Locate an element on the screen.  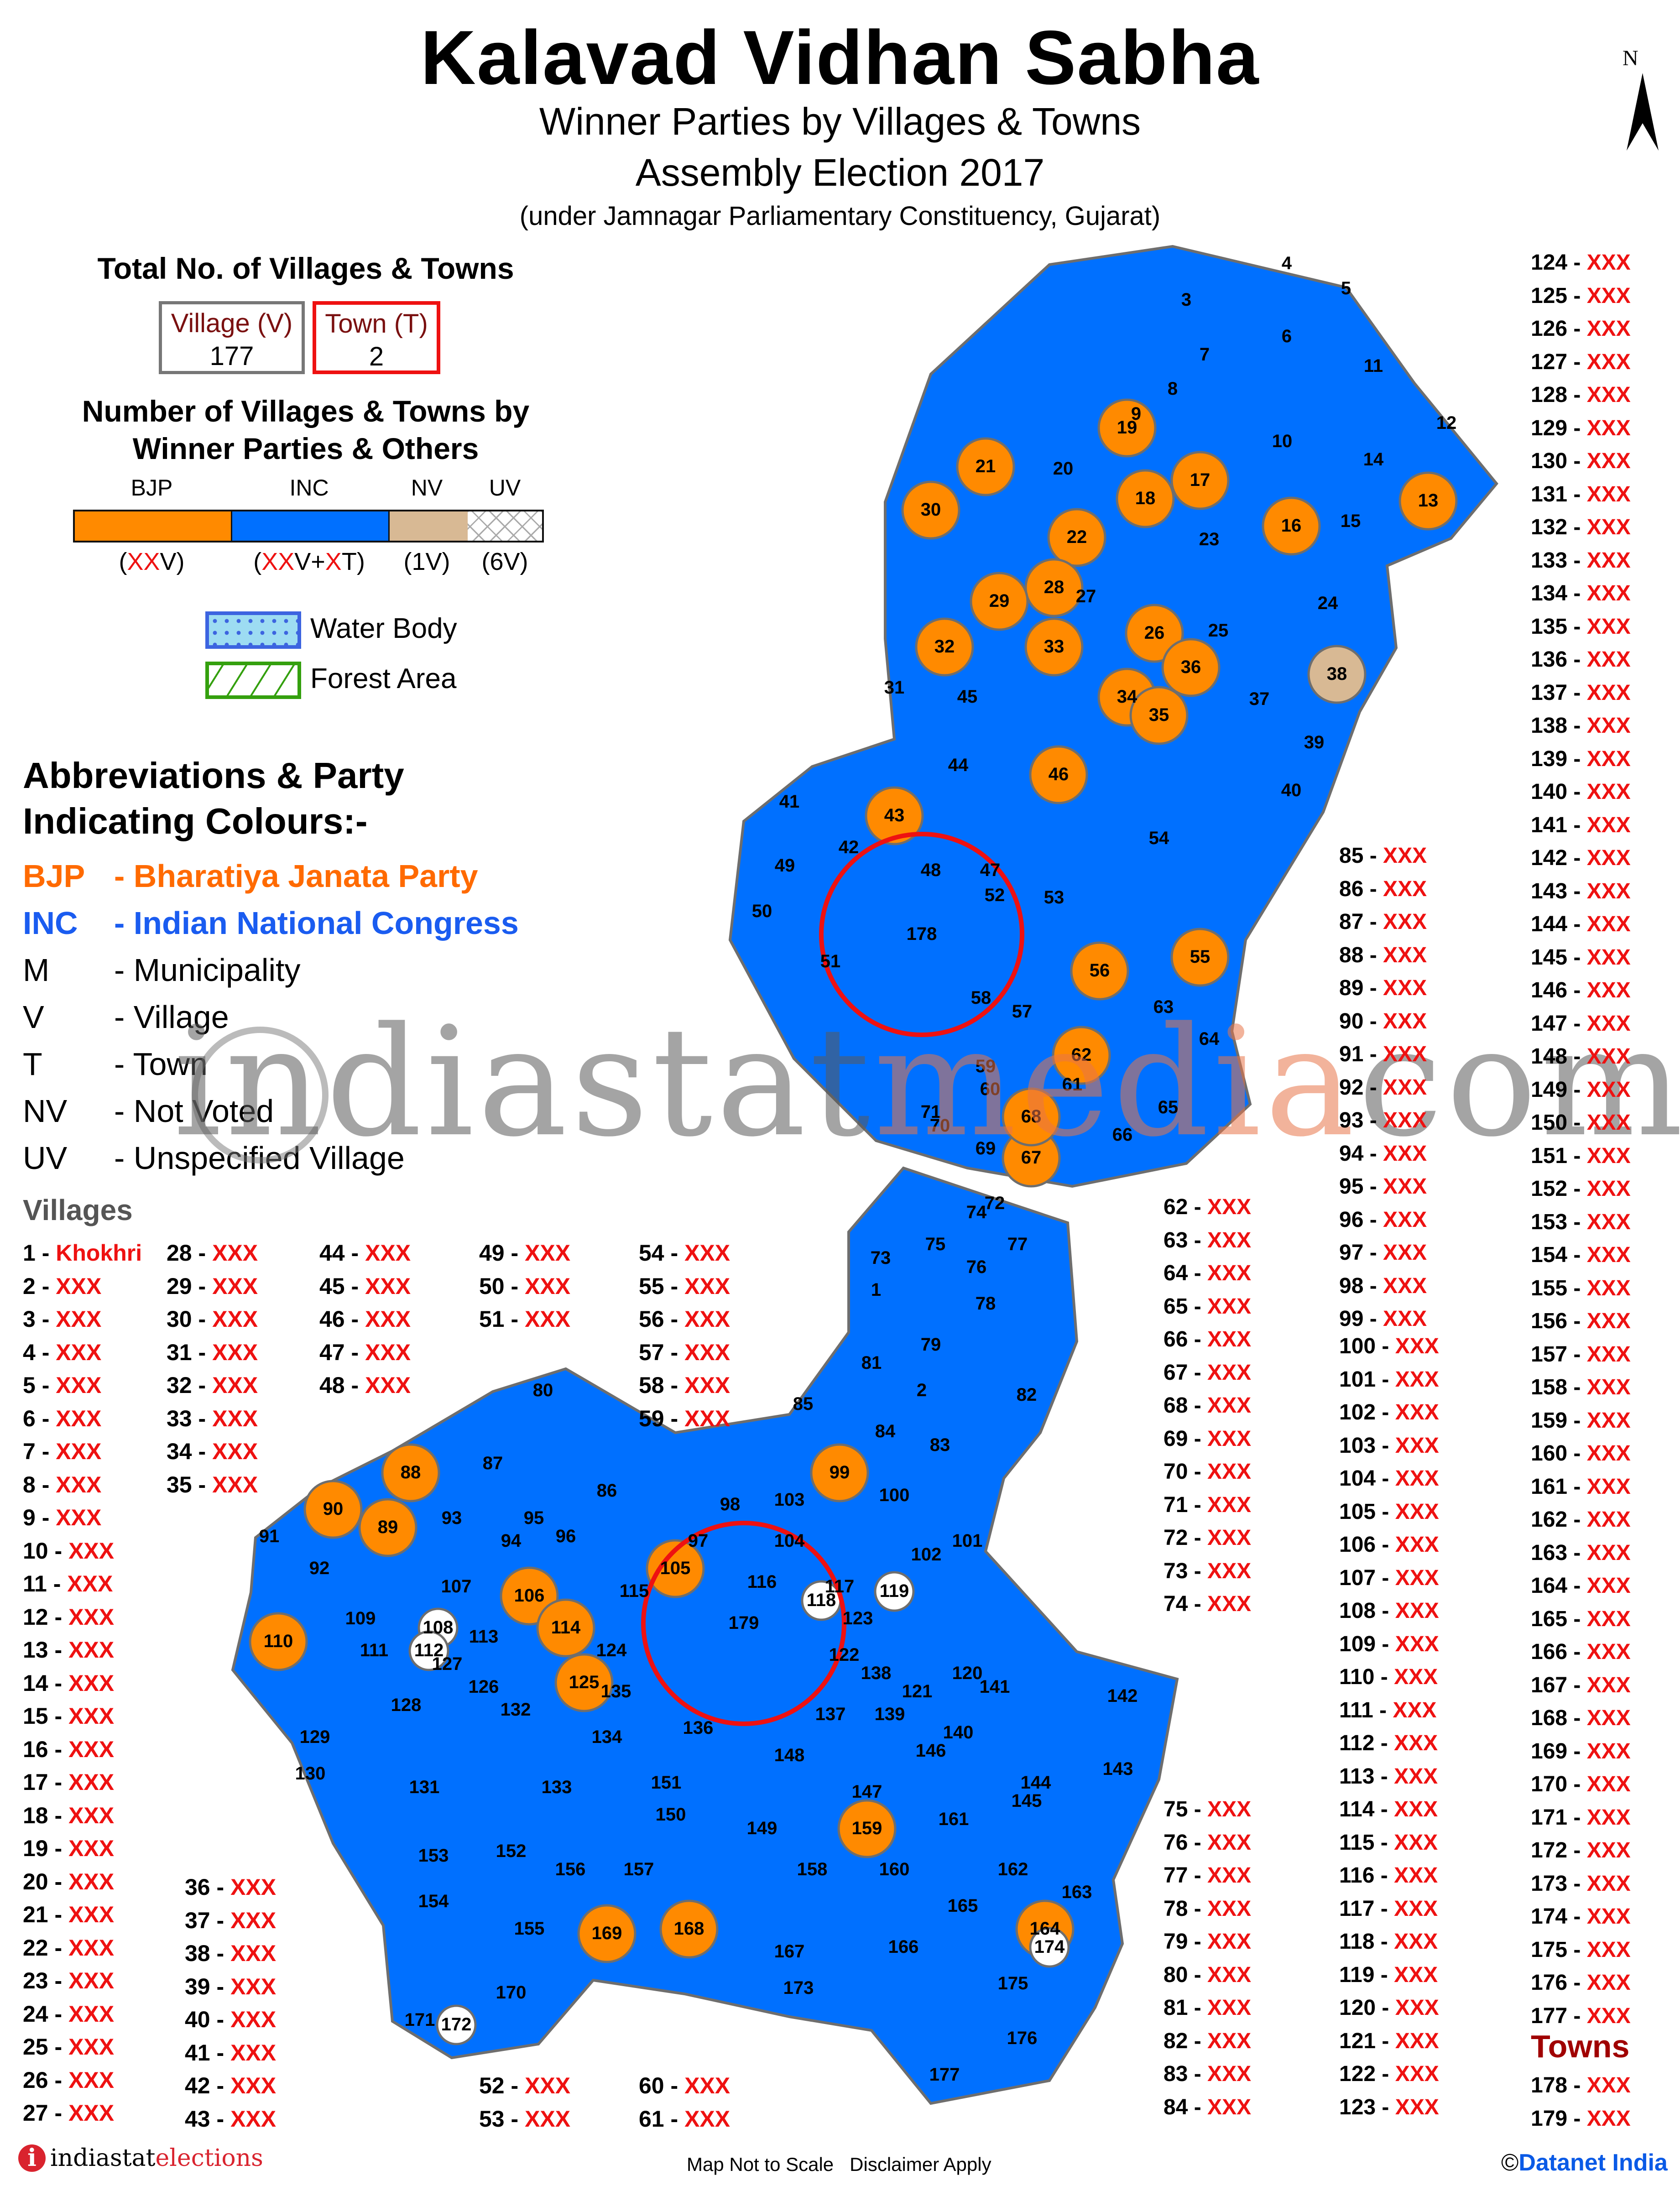
village-label: 104 is located at coordinates (790, 1541).